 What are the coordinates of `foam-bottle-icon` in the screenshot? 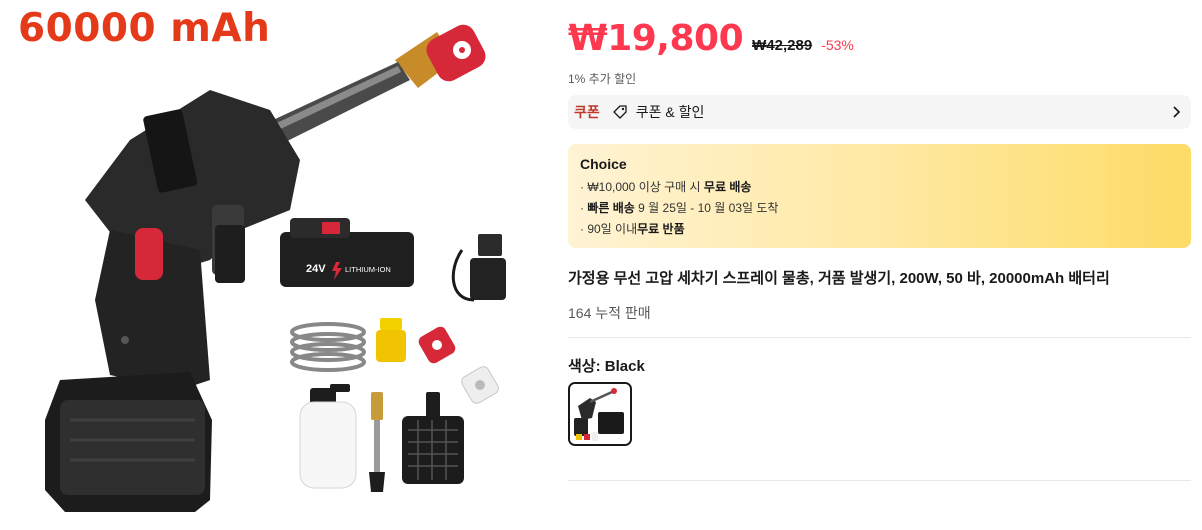 It's located at (328, 436).